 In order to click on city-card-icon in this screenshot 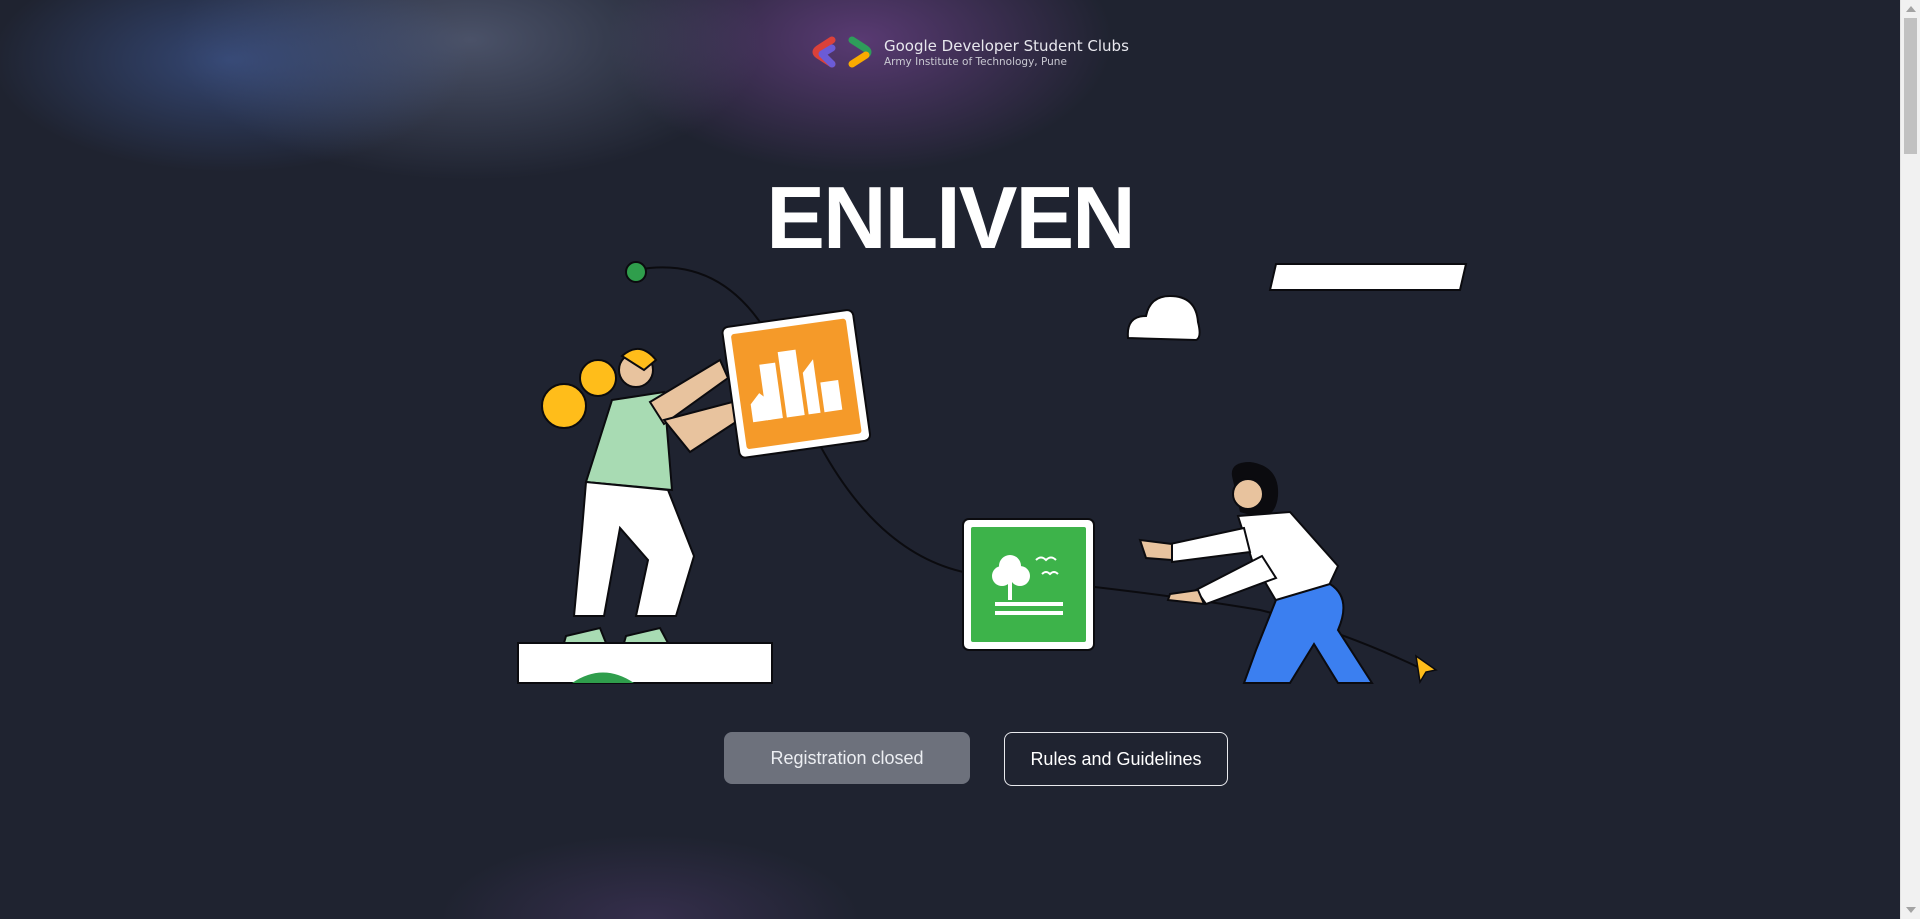, I will do `click(796, 384)`.